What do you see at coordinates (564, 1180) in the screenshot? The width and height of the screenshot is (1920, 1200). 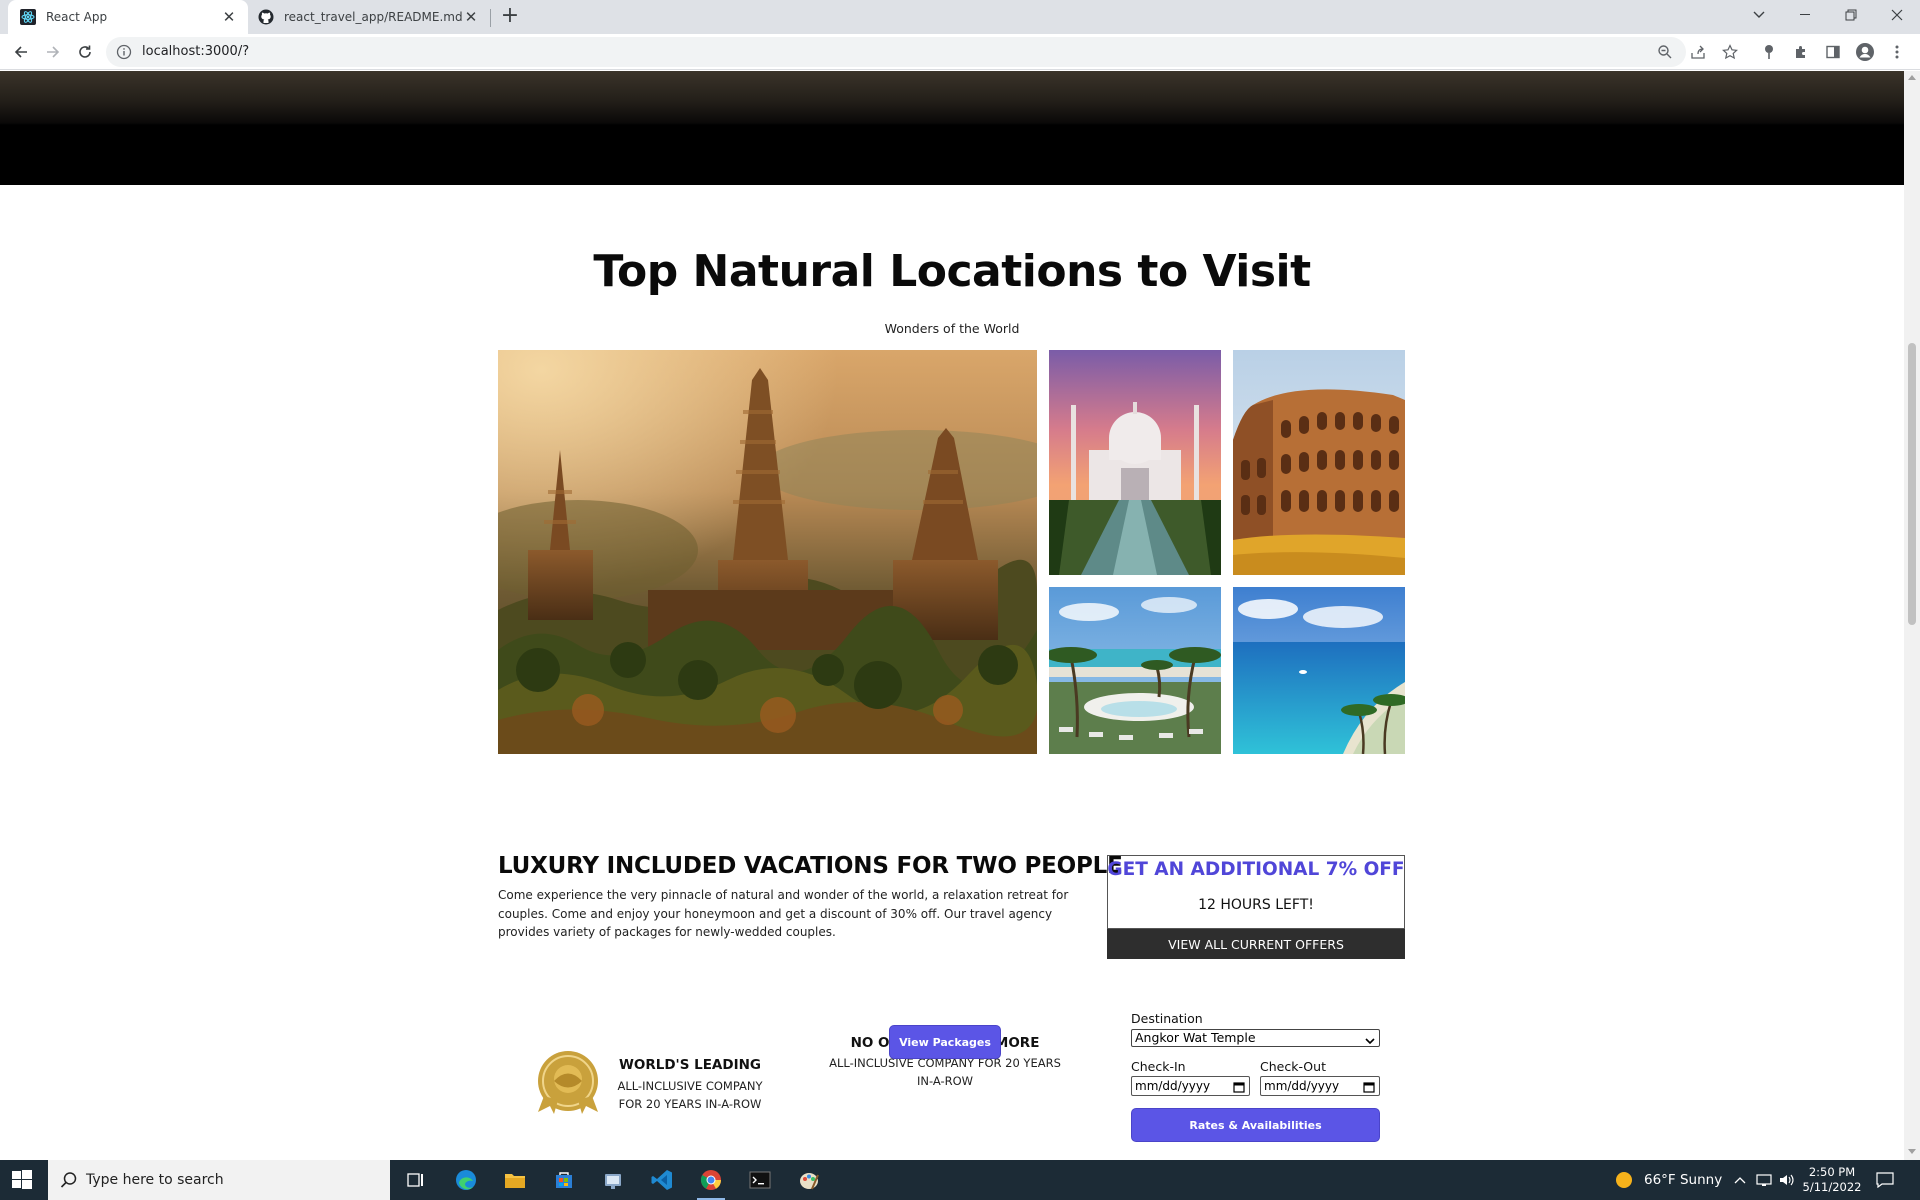 I see `store-icon` at bounding box center [564, 1180].